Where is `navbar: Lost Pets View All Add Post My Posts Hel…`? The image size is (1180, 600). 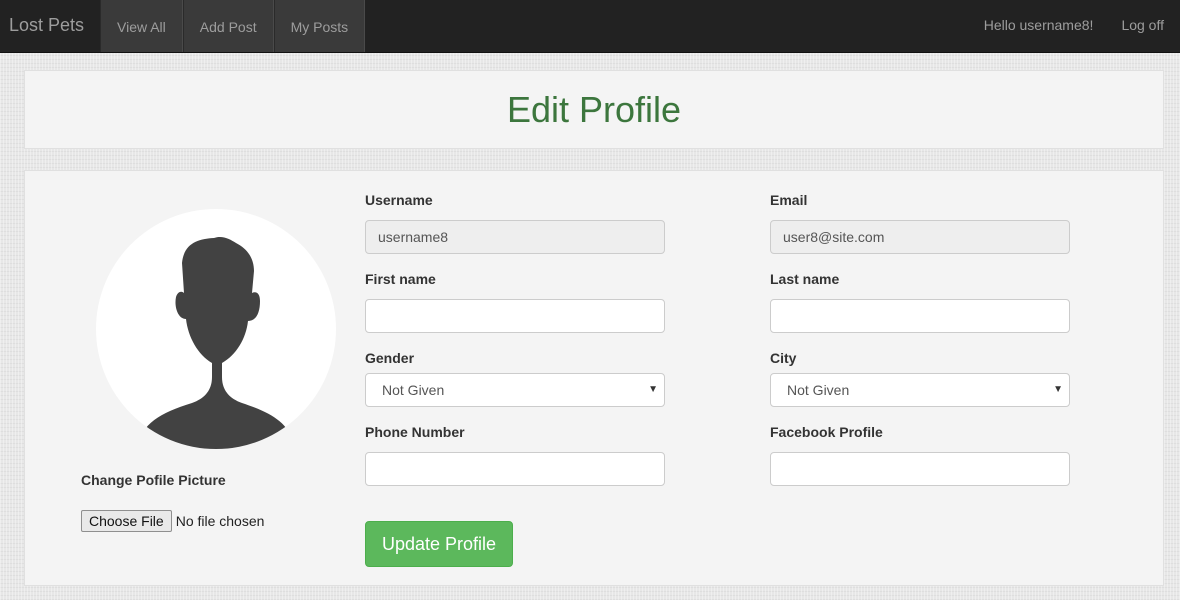
navbar: Lost Pets View All Add Post My Posts Hel… is located at coordinates (590, 26).